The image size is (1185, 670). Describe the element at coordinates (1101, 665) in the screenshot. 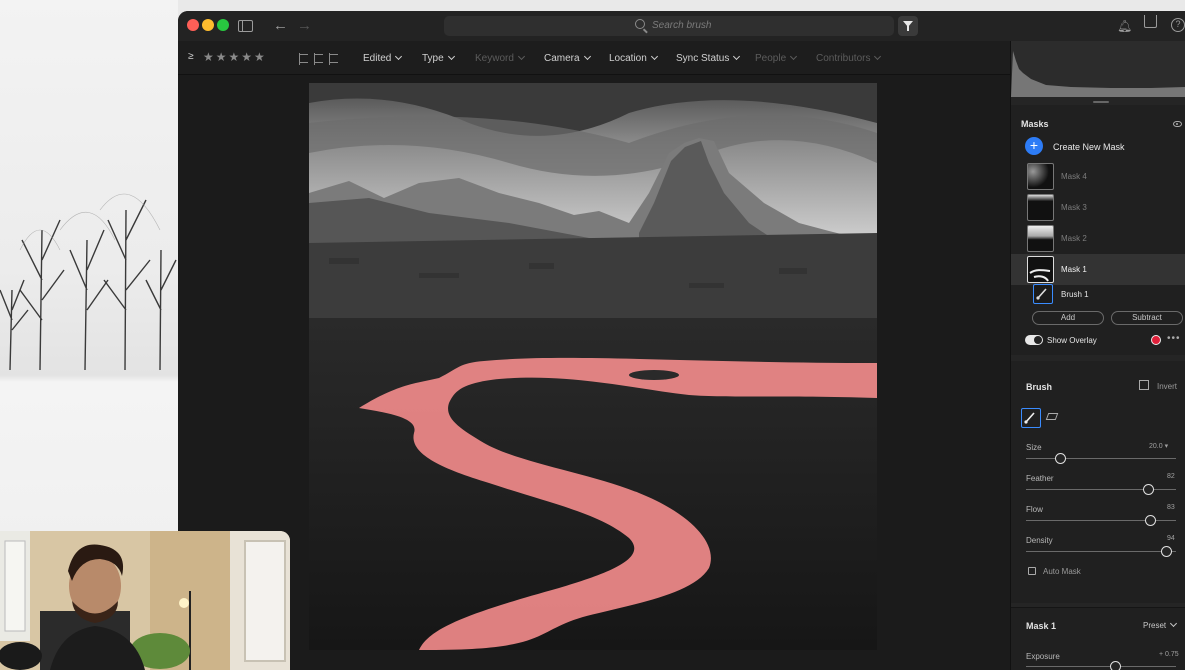

I see `exposure-slider` at that location.